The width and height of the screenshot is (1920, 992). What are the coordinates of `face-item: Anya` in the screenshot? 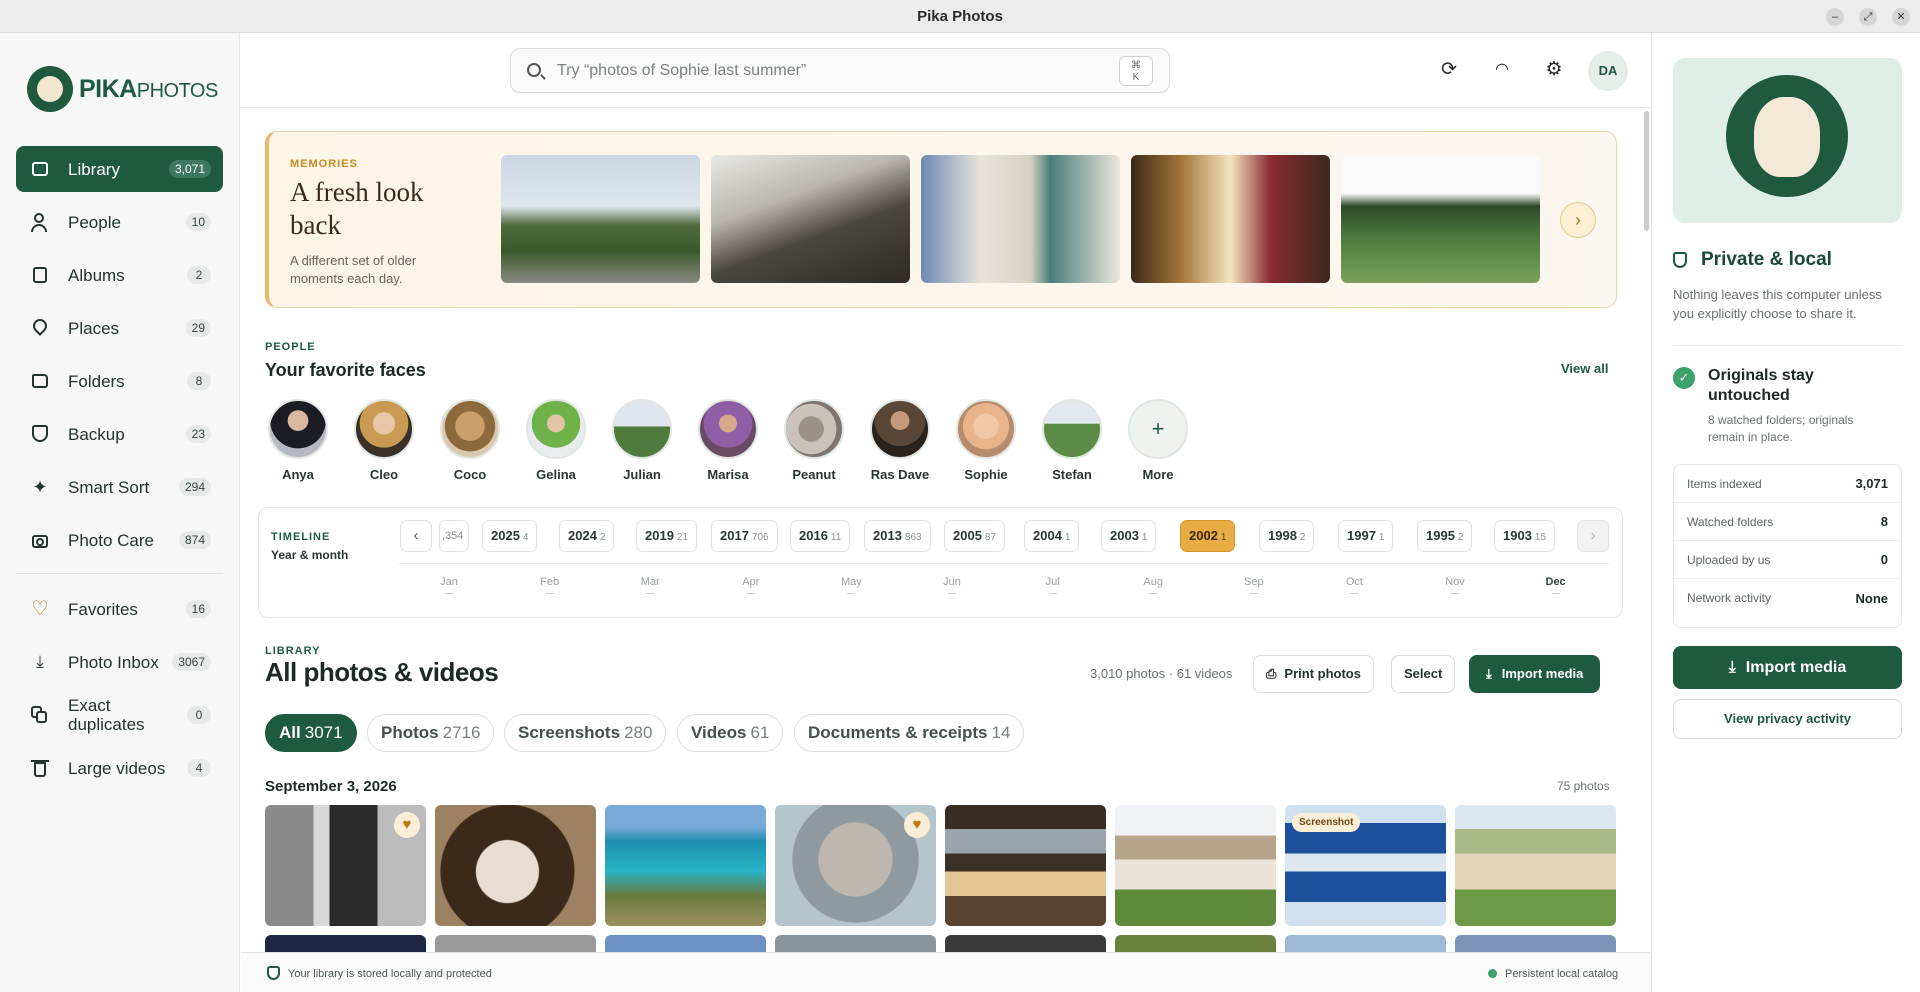 It's located at (298, 440).